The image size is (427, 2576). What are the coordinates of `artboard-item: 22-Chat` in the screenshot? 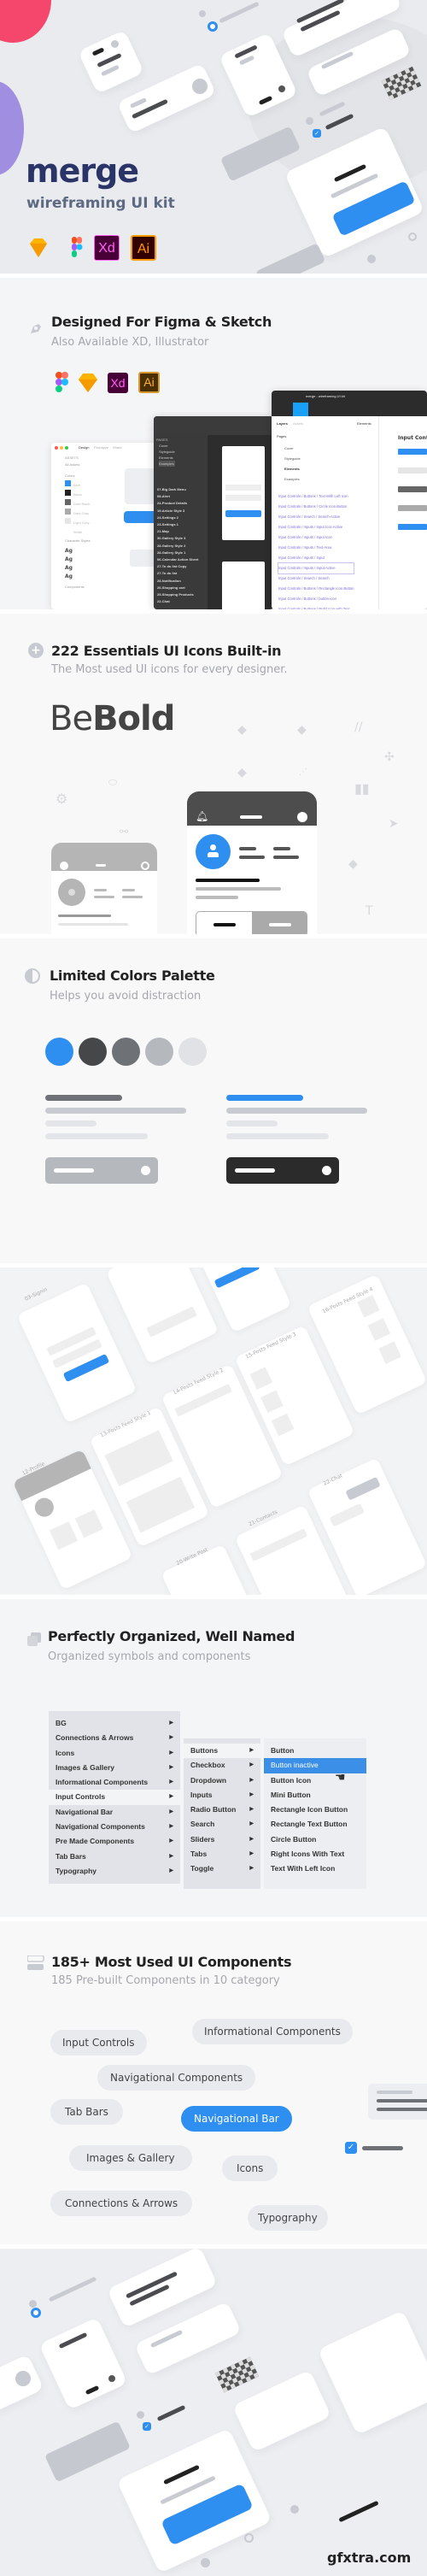 It's located at (177, 601).